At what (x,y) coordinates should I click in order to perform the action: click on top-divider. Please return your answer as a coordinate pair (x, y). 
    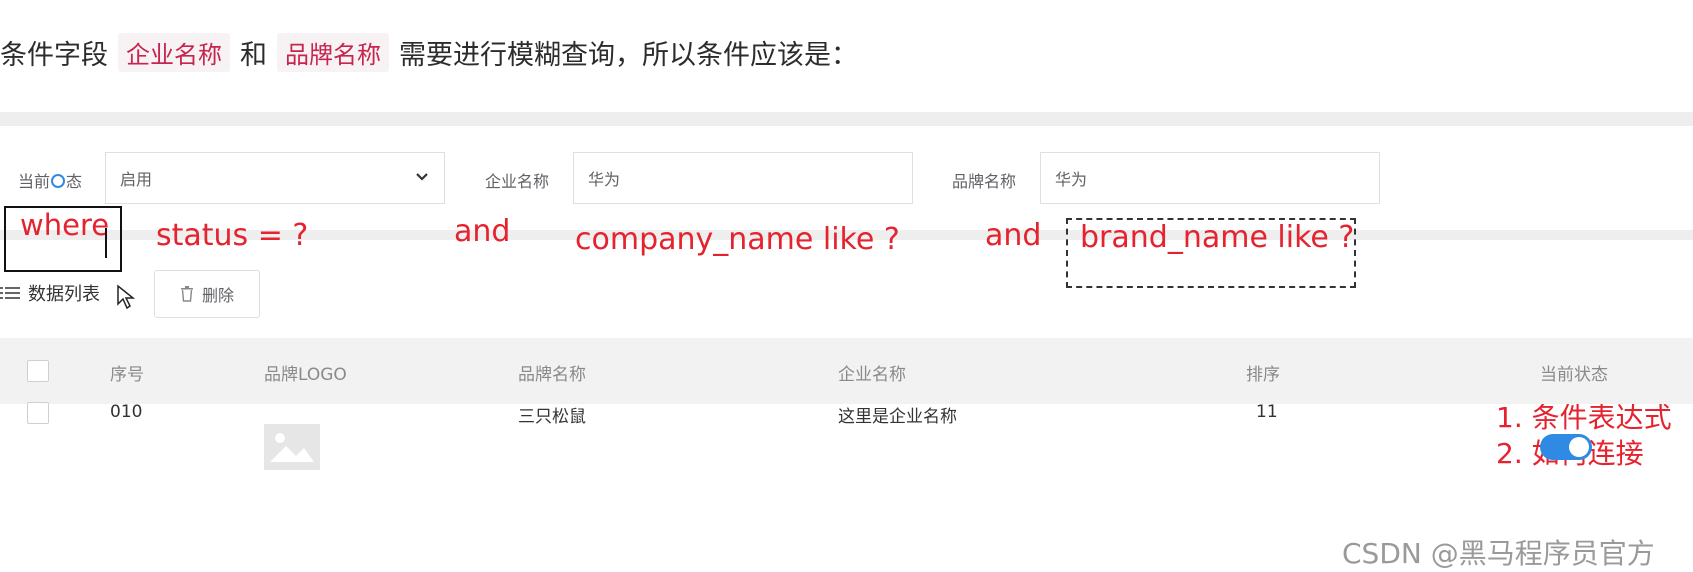
    Looking at the image, I should click on (846, 119).